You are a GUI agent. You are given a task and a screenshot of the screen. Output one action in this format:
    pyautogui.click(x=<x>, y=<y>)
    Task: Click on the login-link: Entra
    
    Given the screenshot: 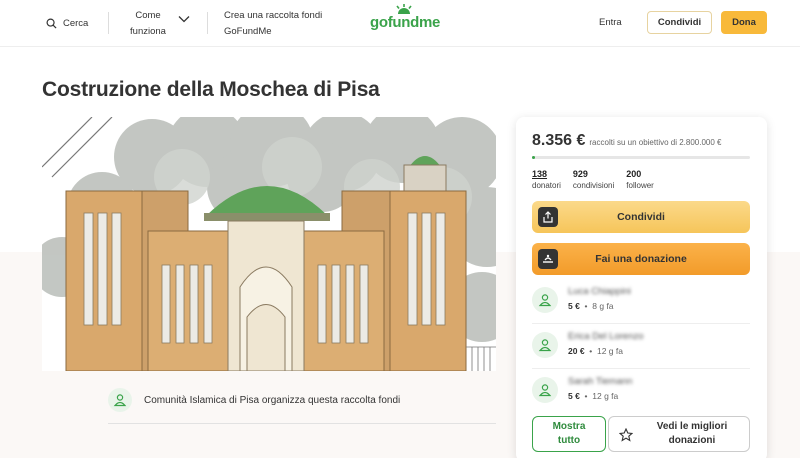 What is the action you would take?
    pyautogui.click(x=610, y=22)
    